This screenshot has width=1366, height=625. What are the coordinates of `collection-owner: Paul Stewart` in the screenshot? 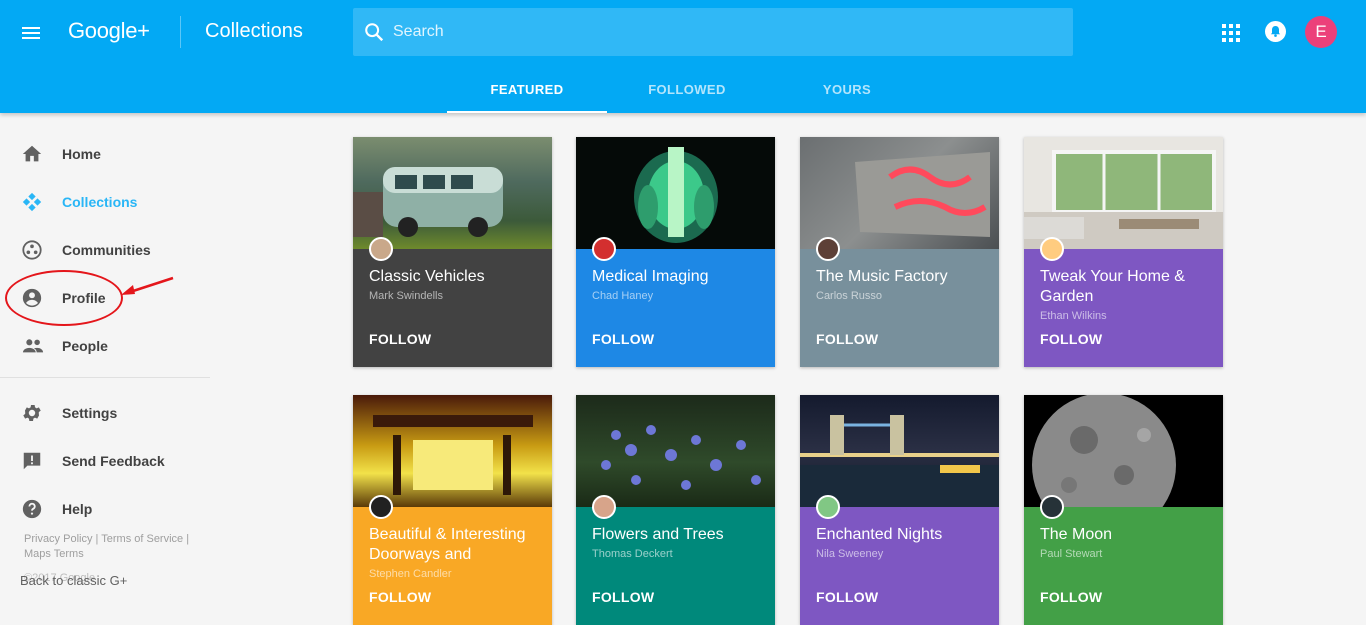 It's located at (1071, 554).